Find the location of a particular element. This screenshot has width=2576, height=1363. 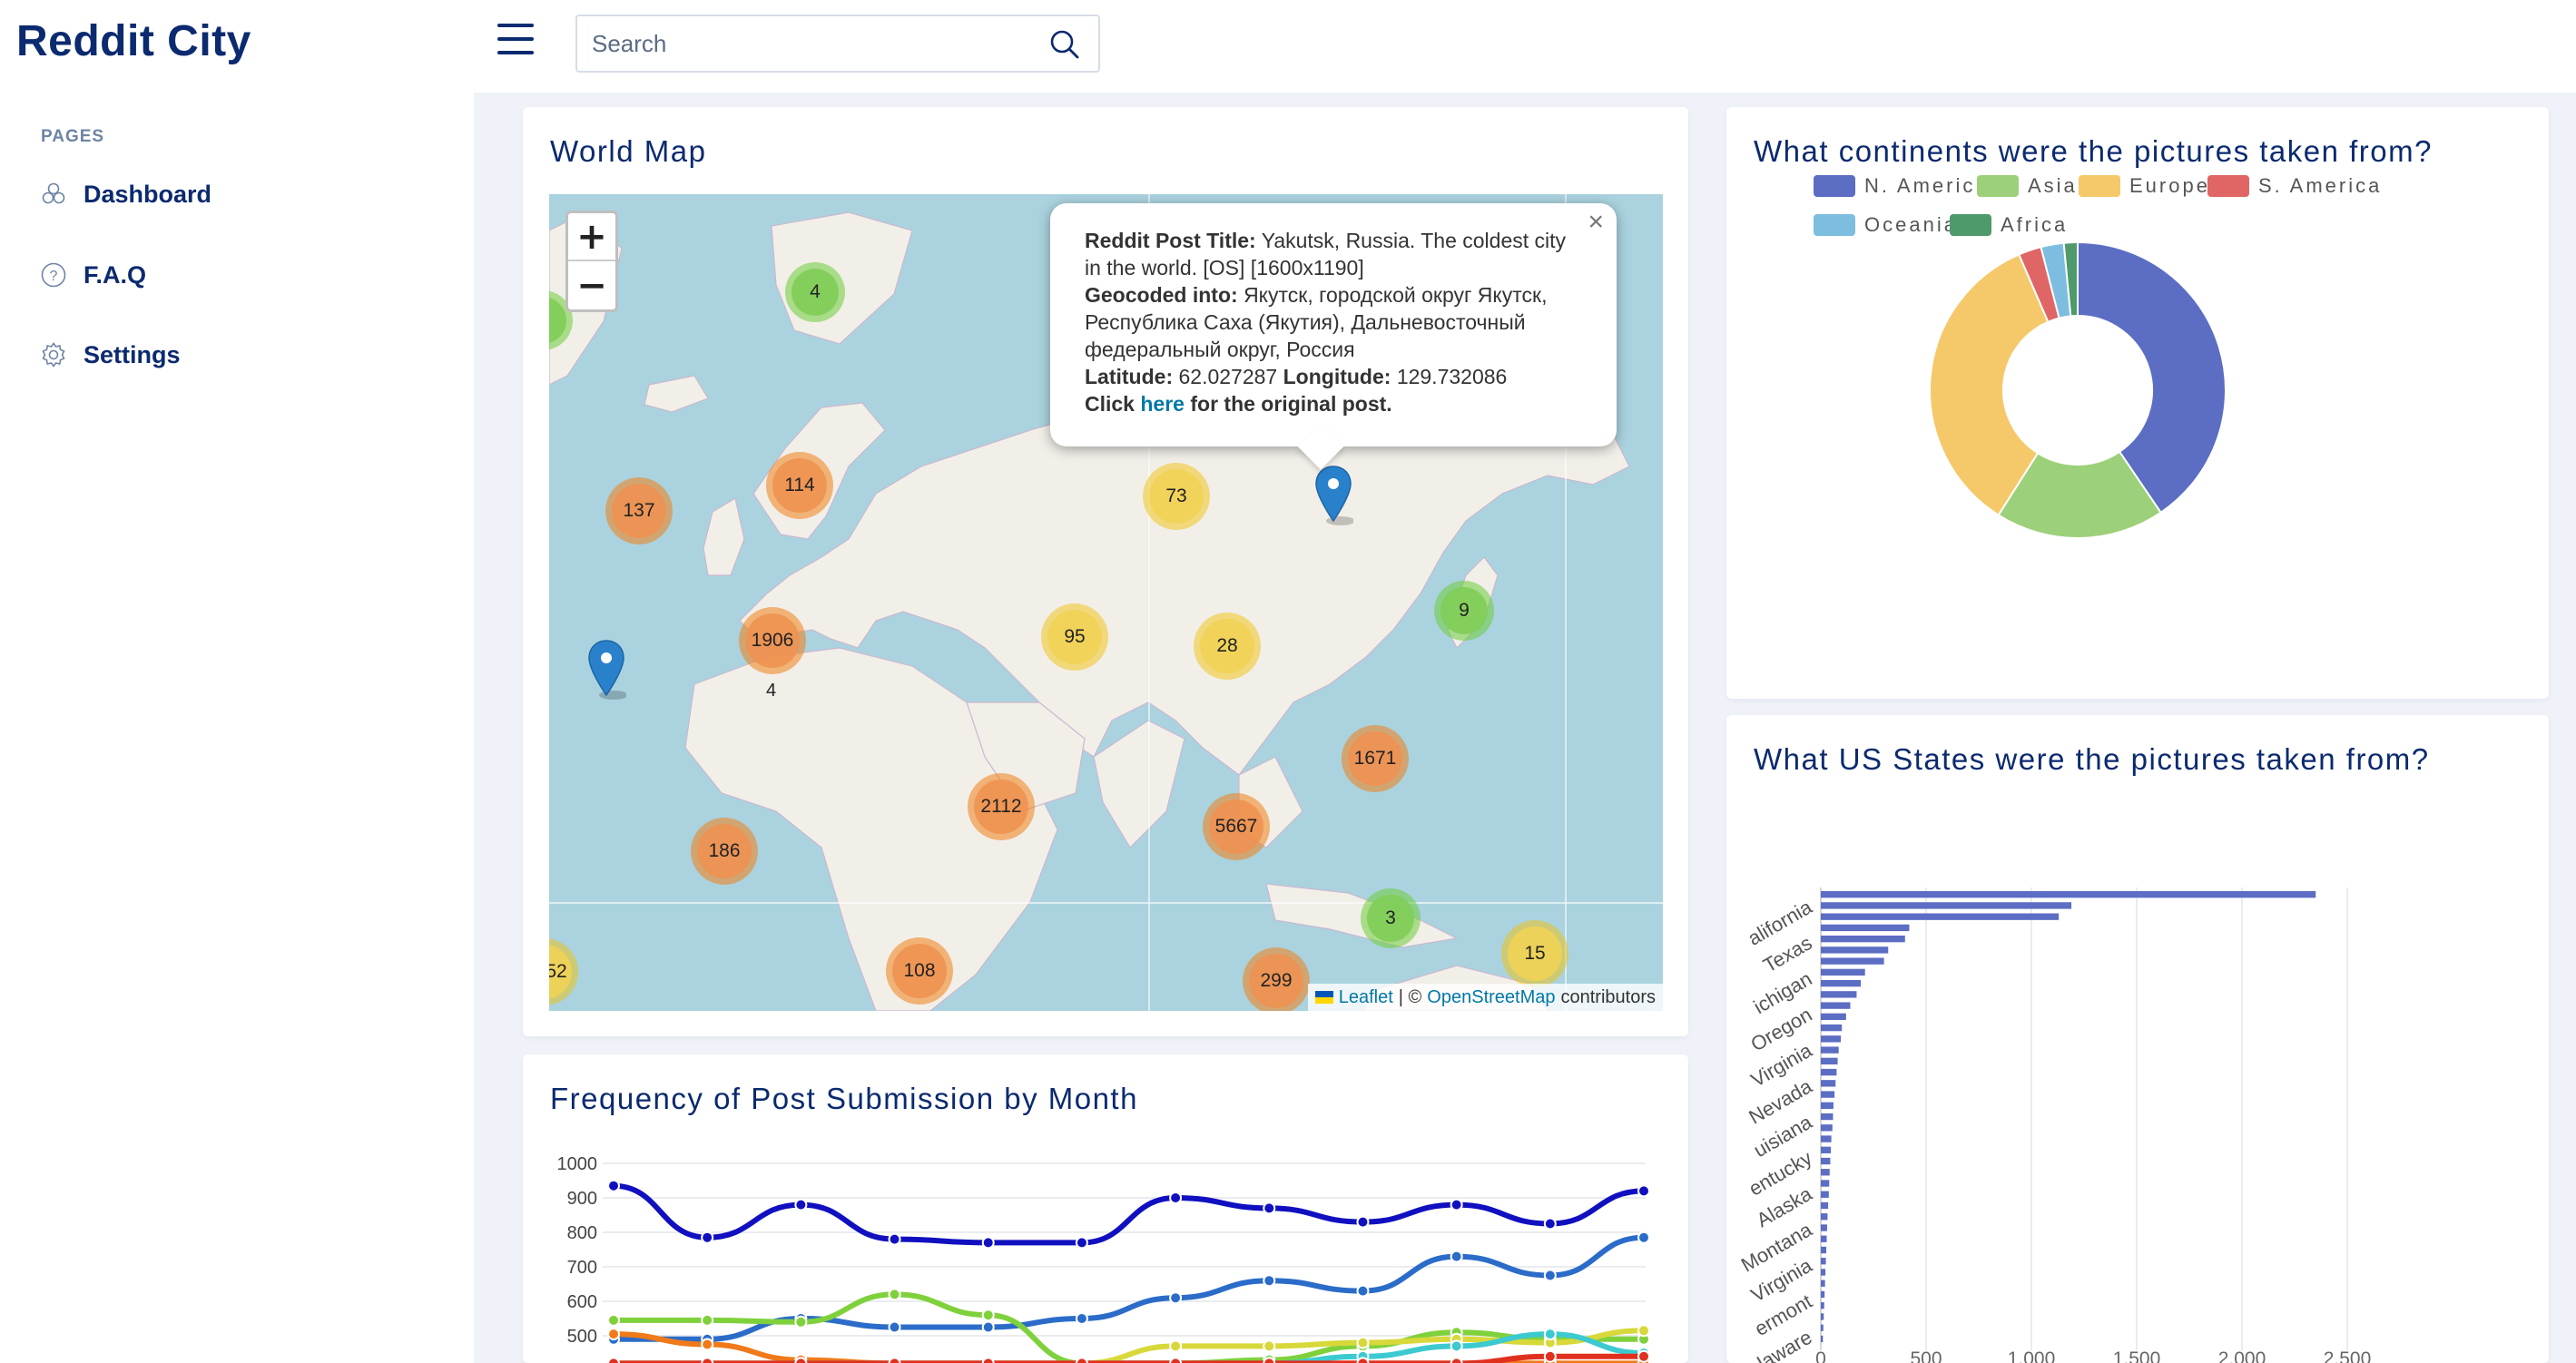

map-cluster: 1906 is located at coordinates (772, 640).